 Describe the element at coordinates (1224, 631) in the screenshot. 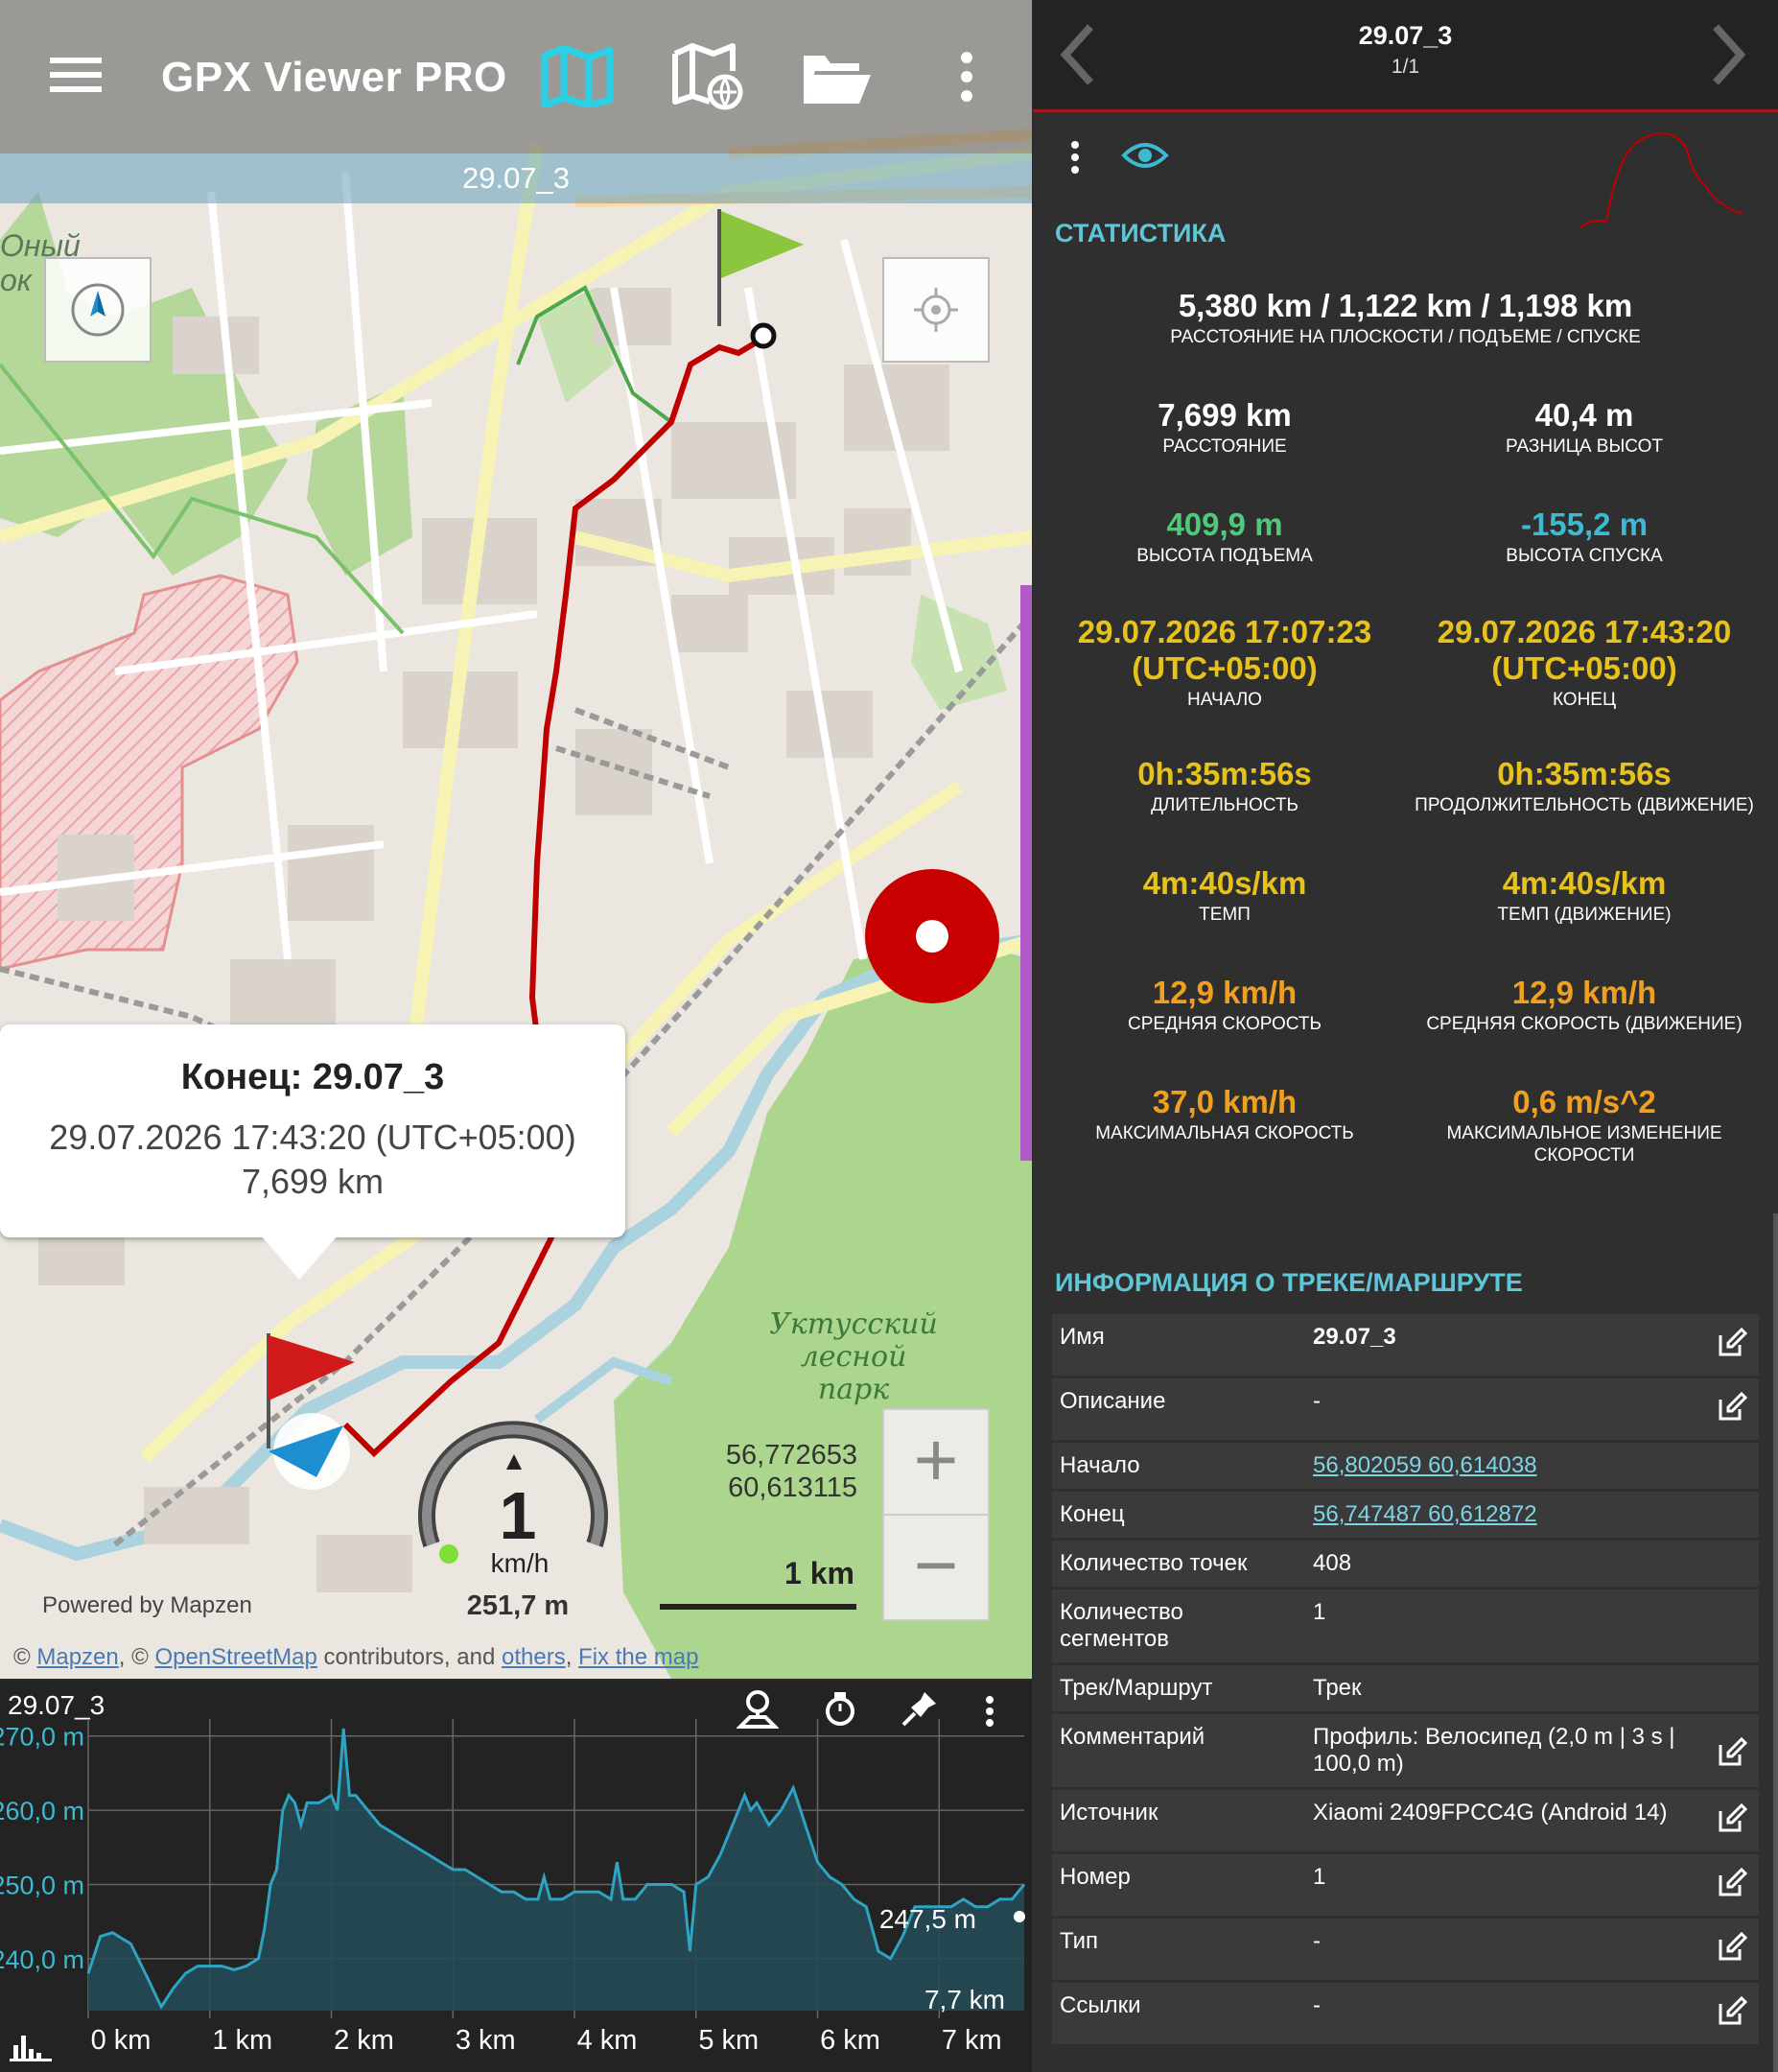

I see `start-date: 29.07.2026 17:07:23` at that location.